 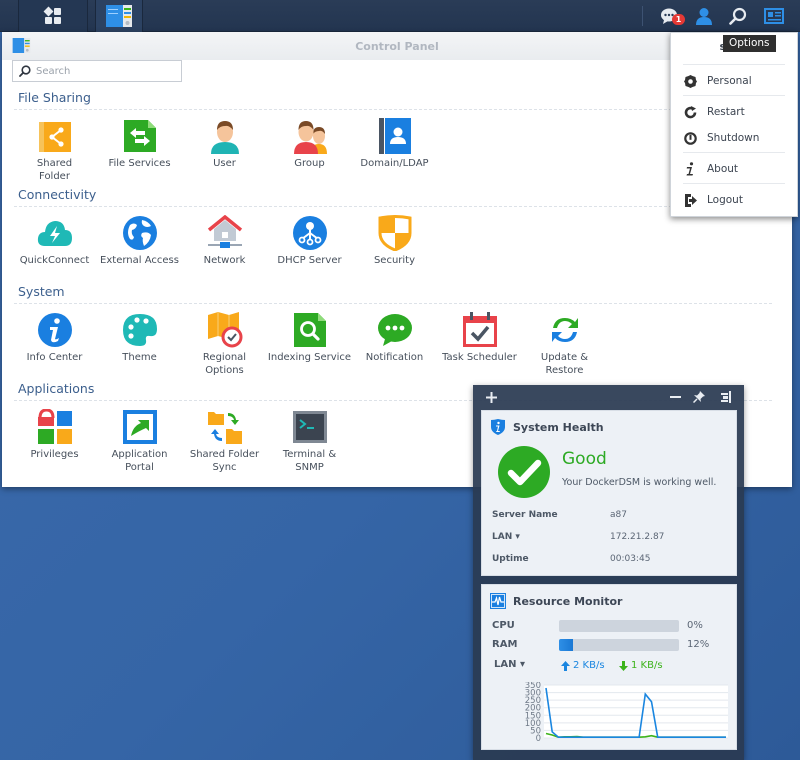 I want to click on minimize-widgets-button, so click(x=675, y=397).